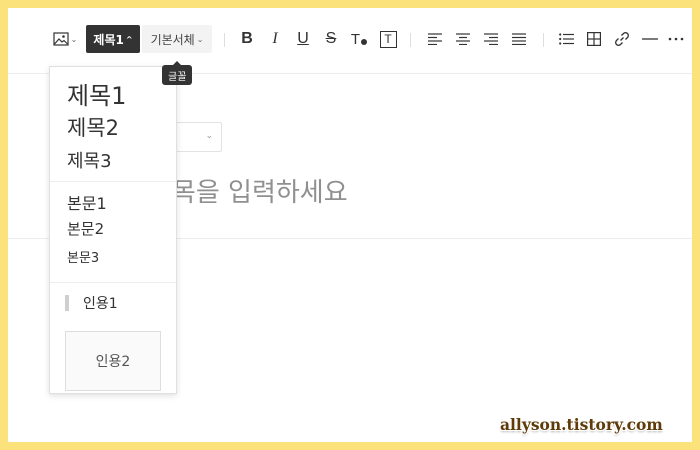 Image resolution: width=700 pixels, height=450 pixels. What do you see at coordinates (83, 256) in the screenshot?
I see `body3-option: 본문3` at bounding box center [83, 256].